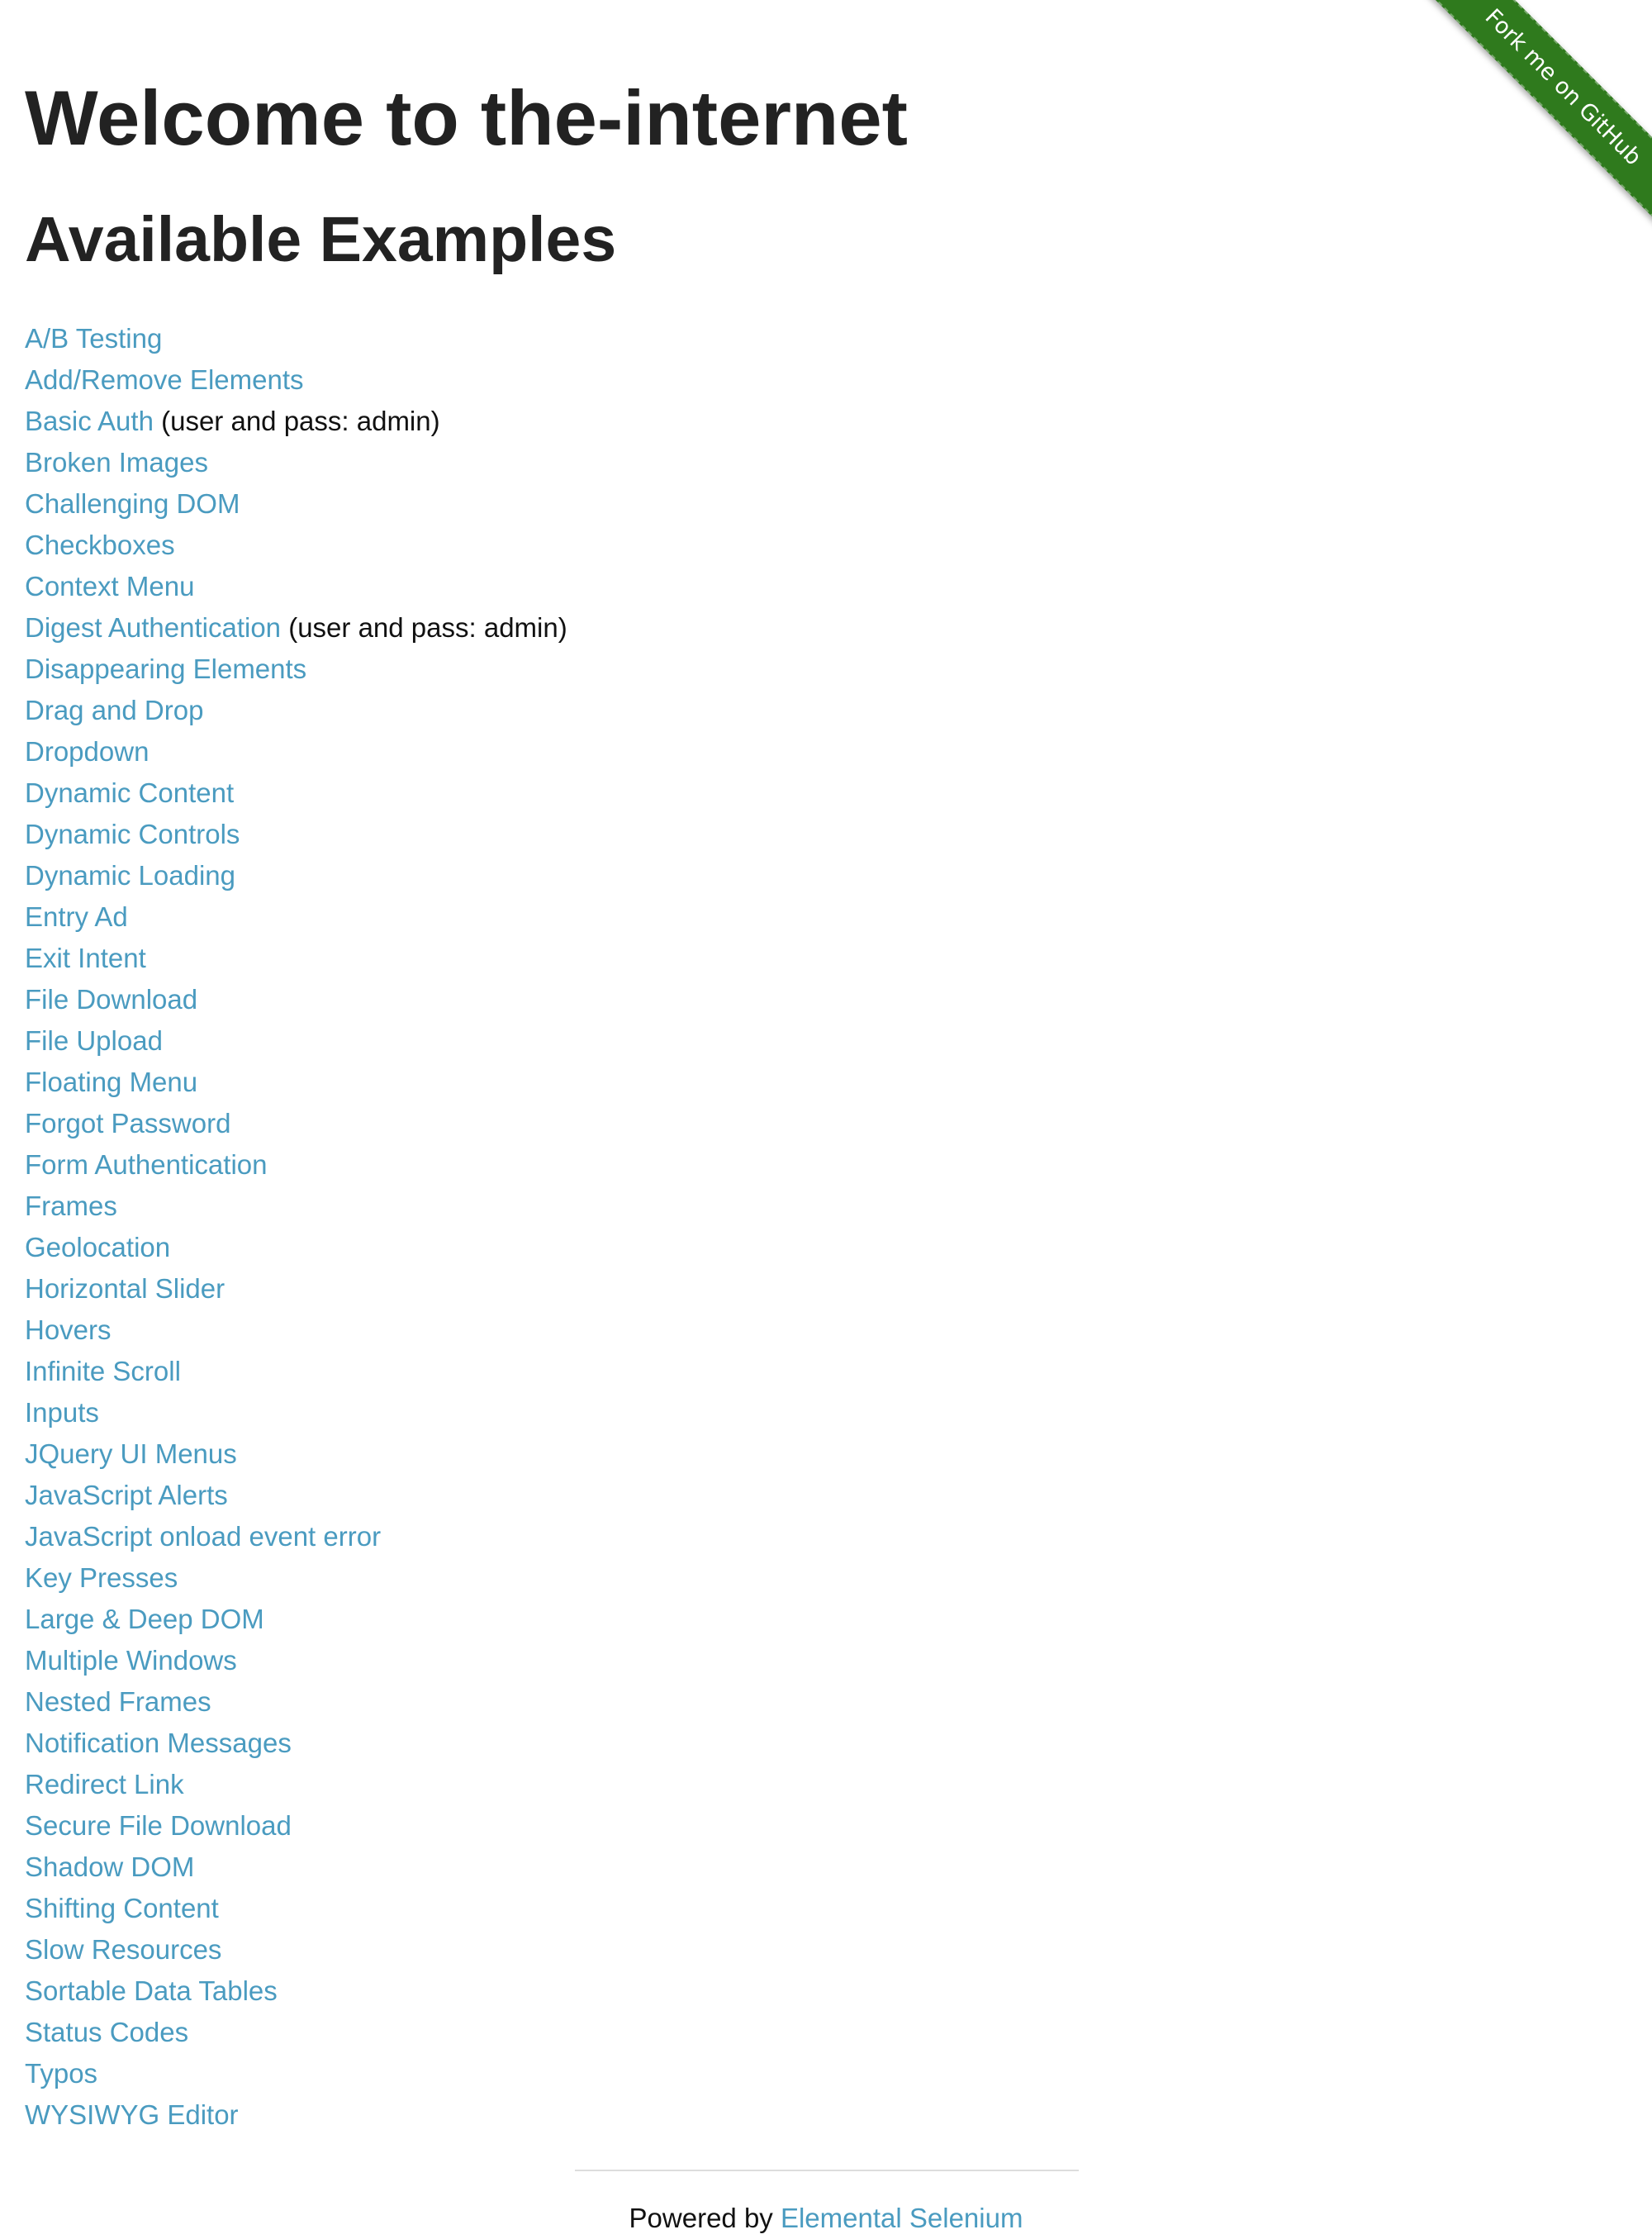 The image size is (1652, 2239). What do you see at coordinates (296, 1743) in the screenshot?
I see `list-item: Notification Messages` at bounding box center [296, 1743].